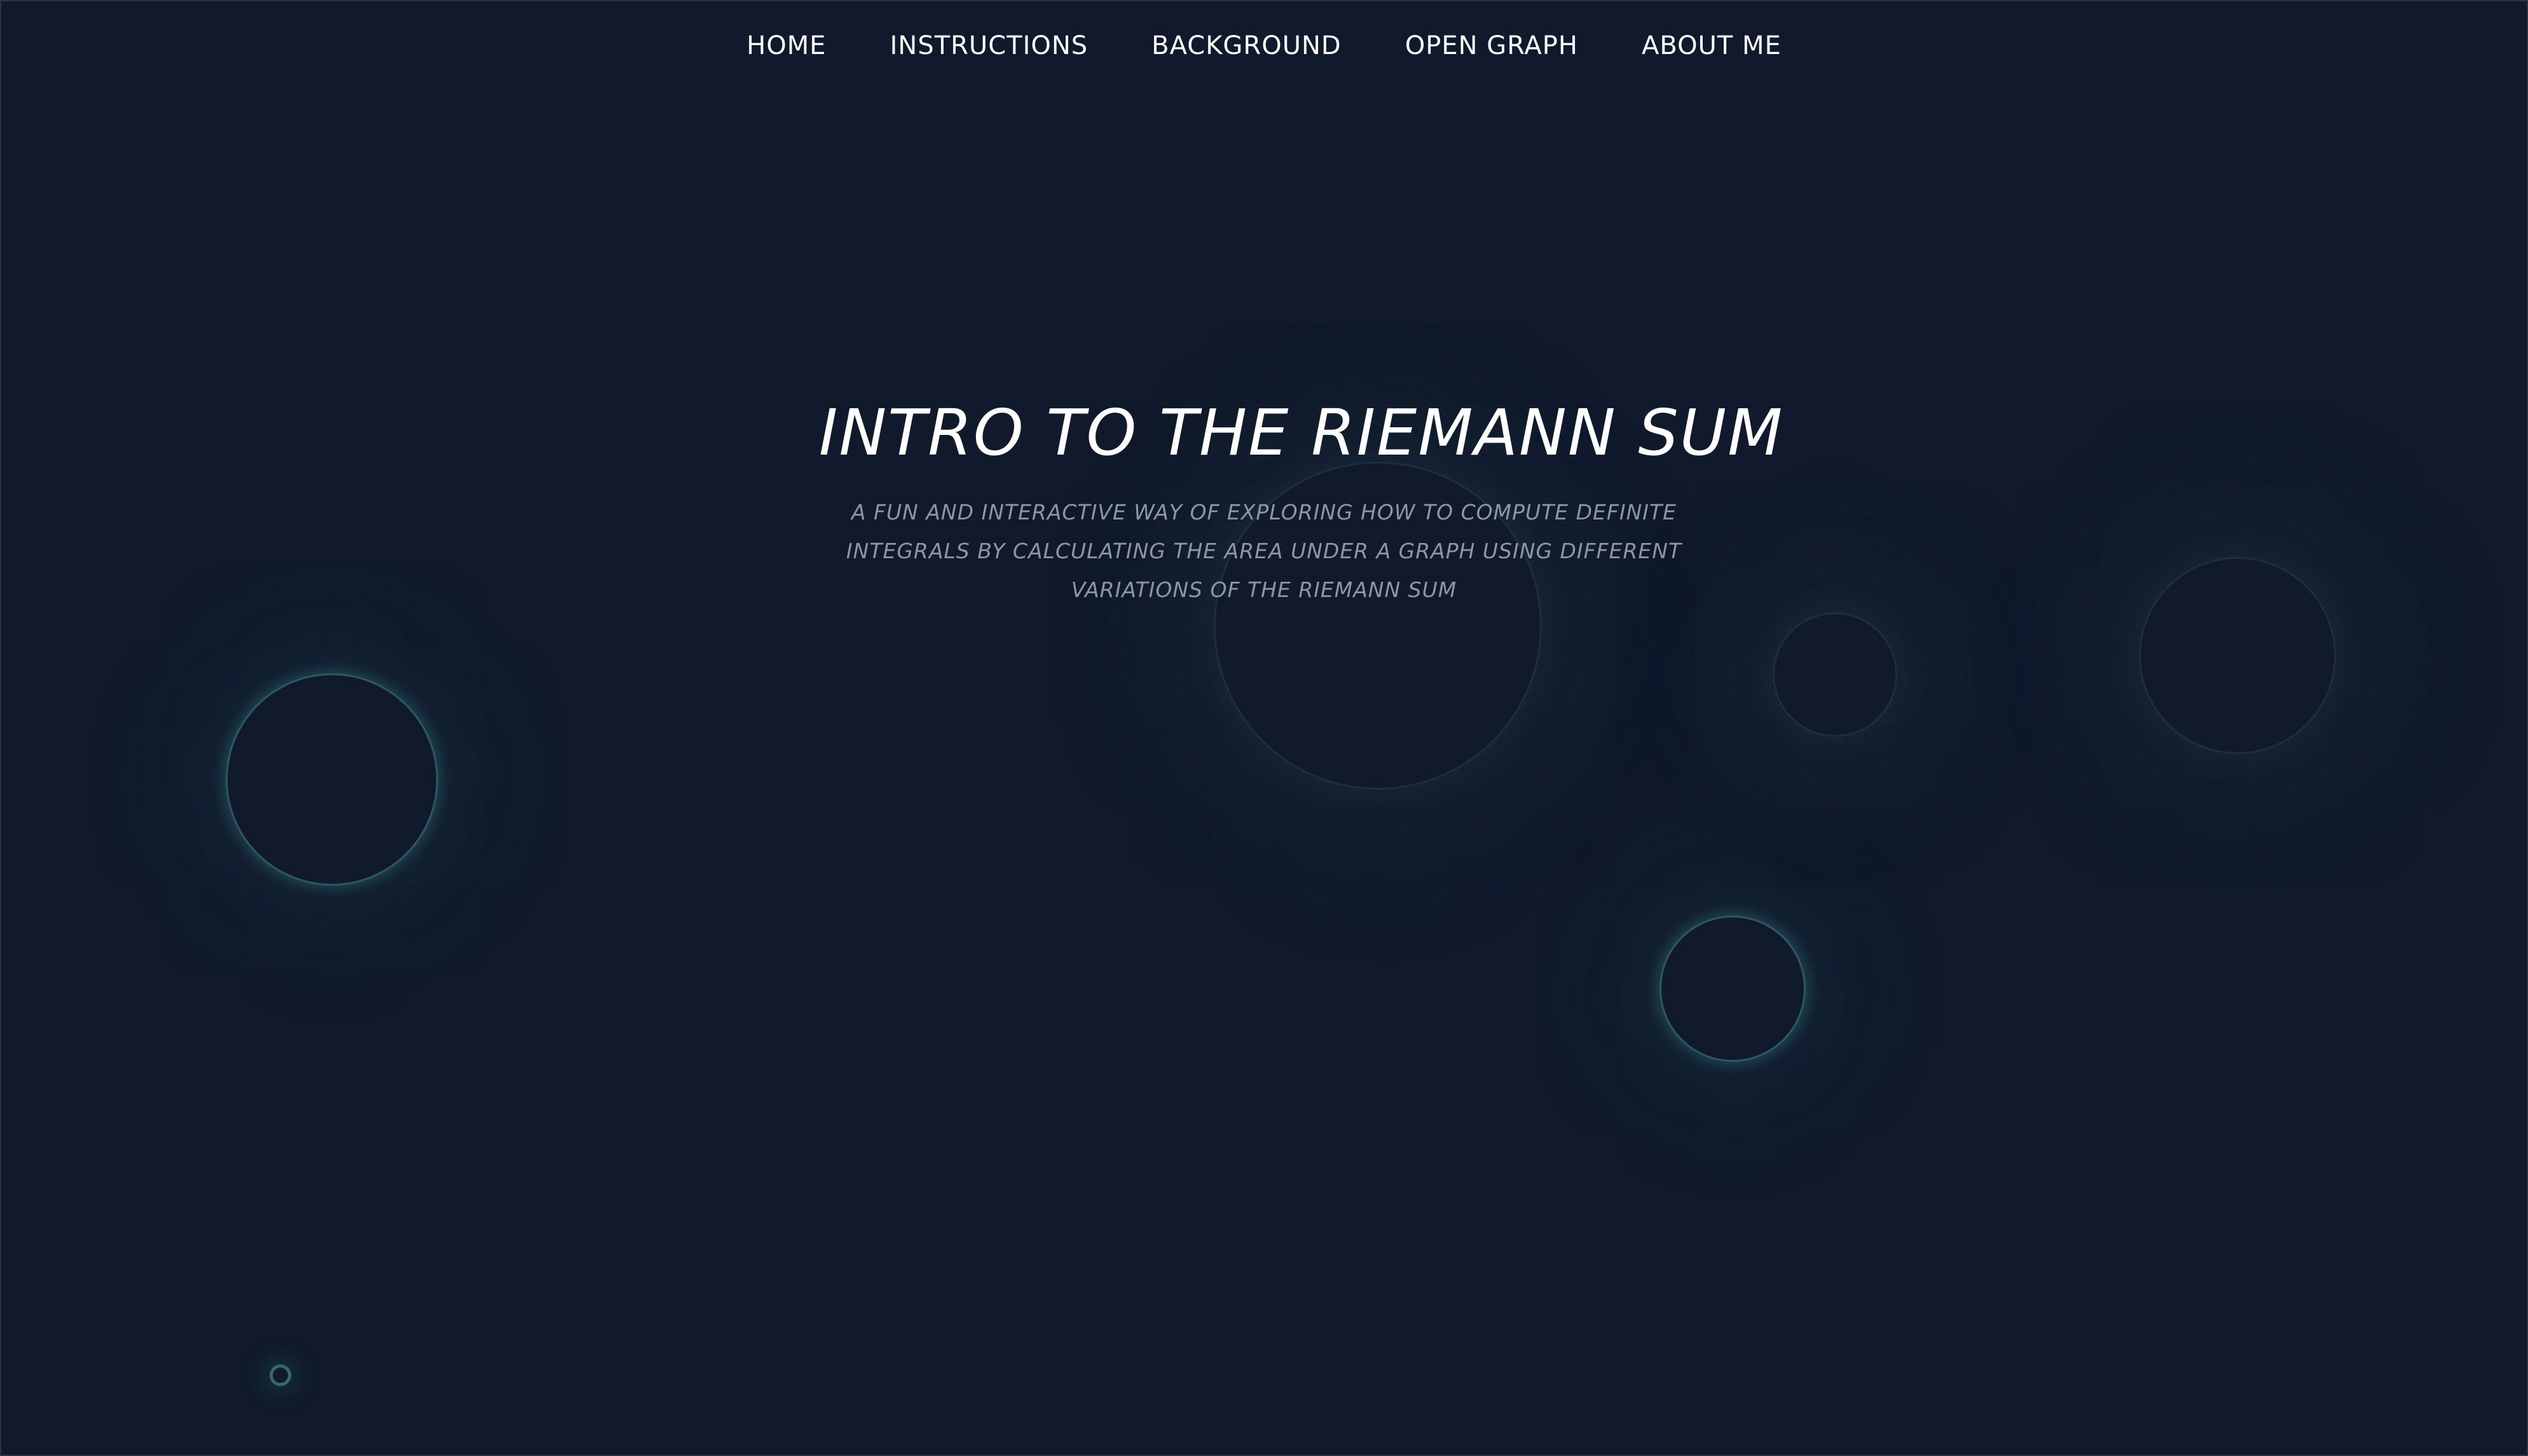 The height and width of the screenshot is (1456, 2528). I want to click on nav-instructions: INSTRUCTIONS, so click(989, 45).